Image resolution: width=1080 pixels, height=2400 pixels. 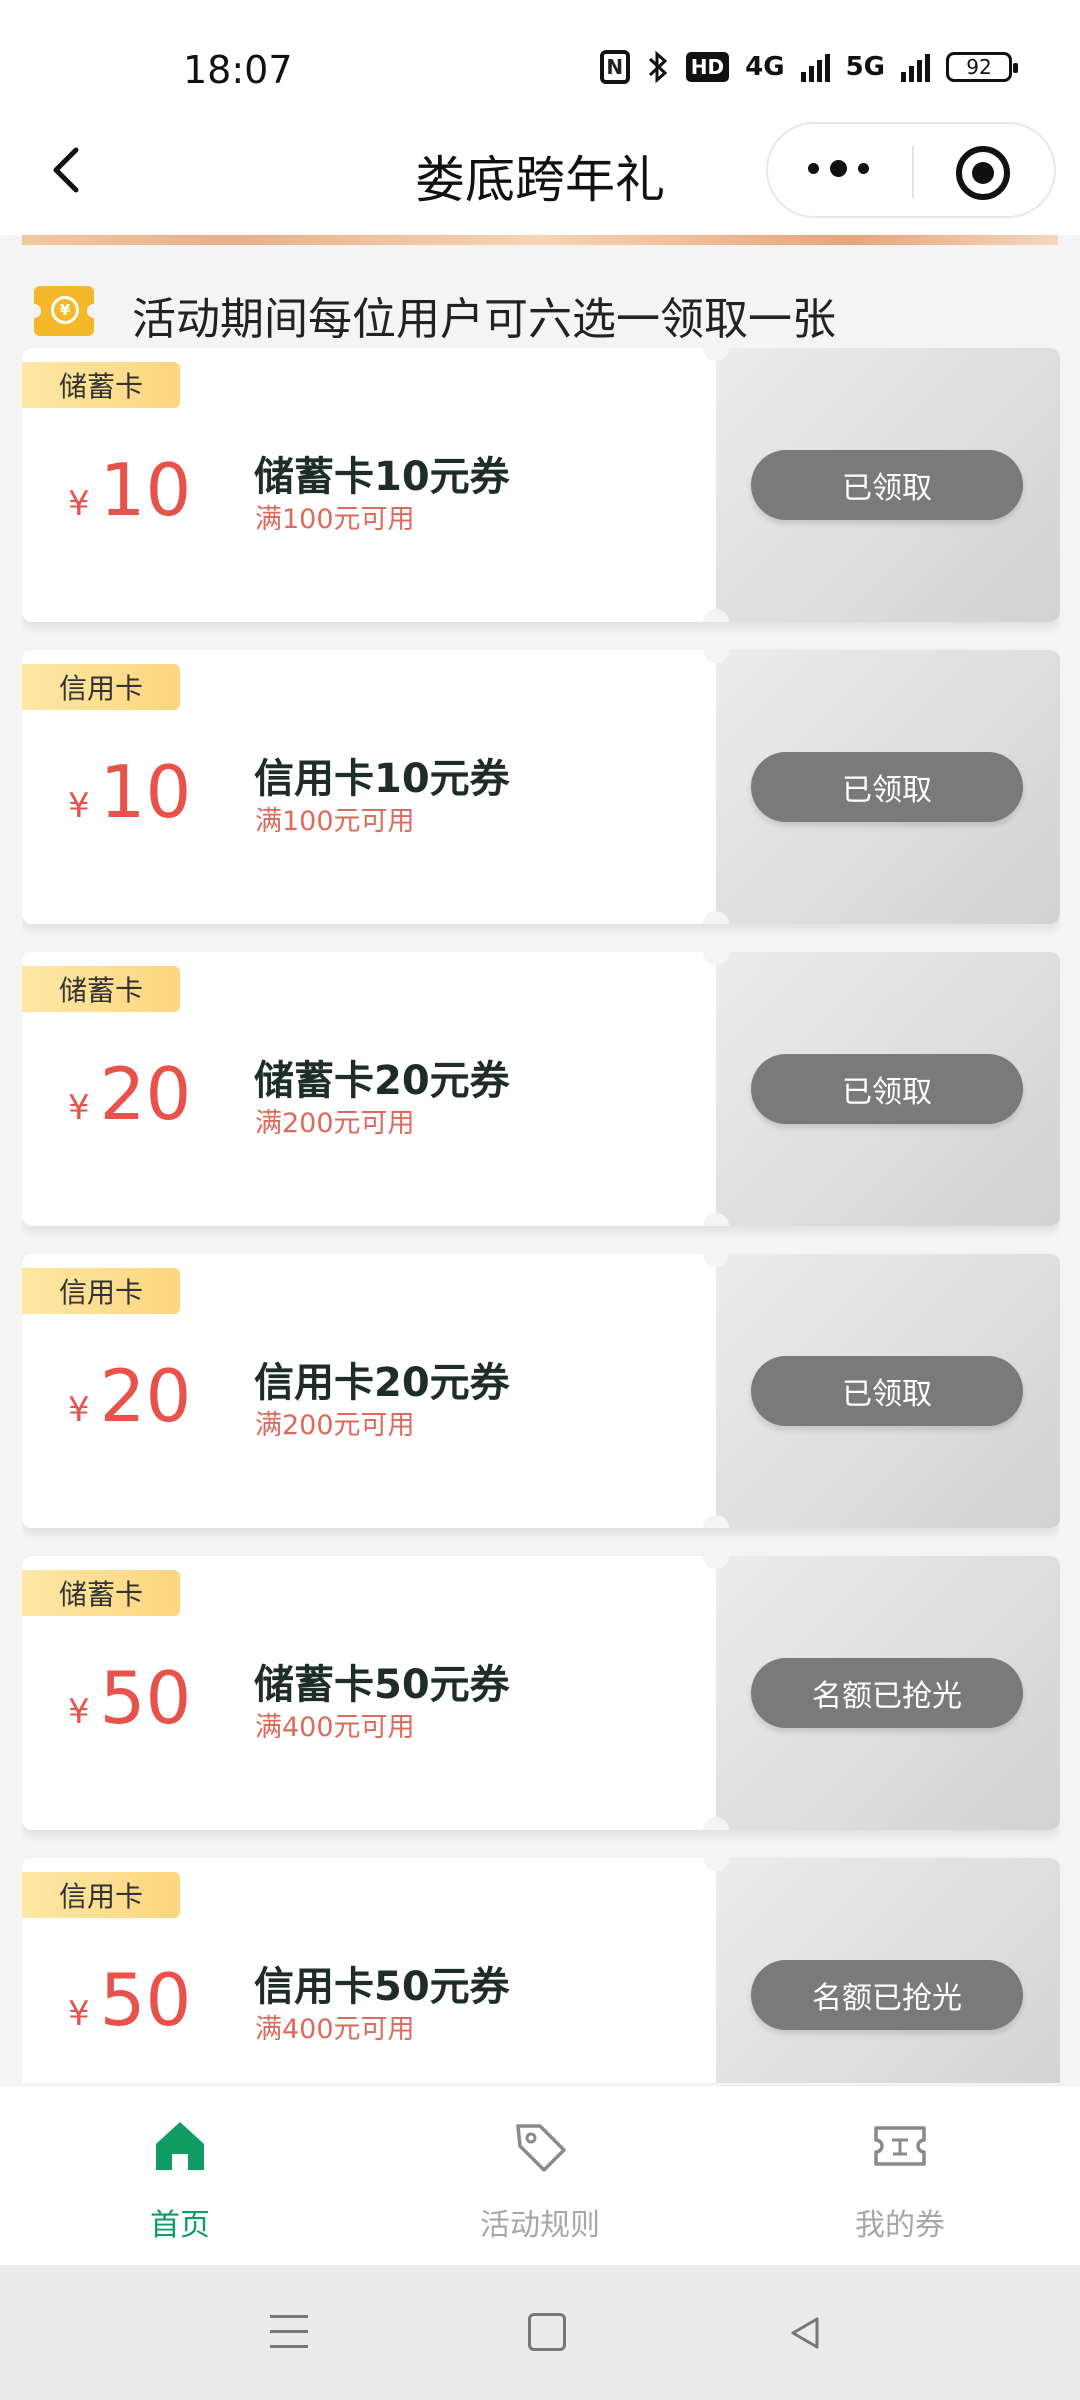 I want to click on coupon-name: 储蓄卡50元券, so click(x=382, y=1685).